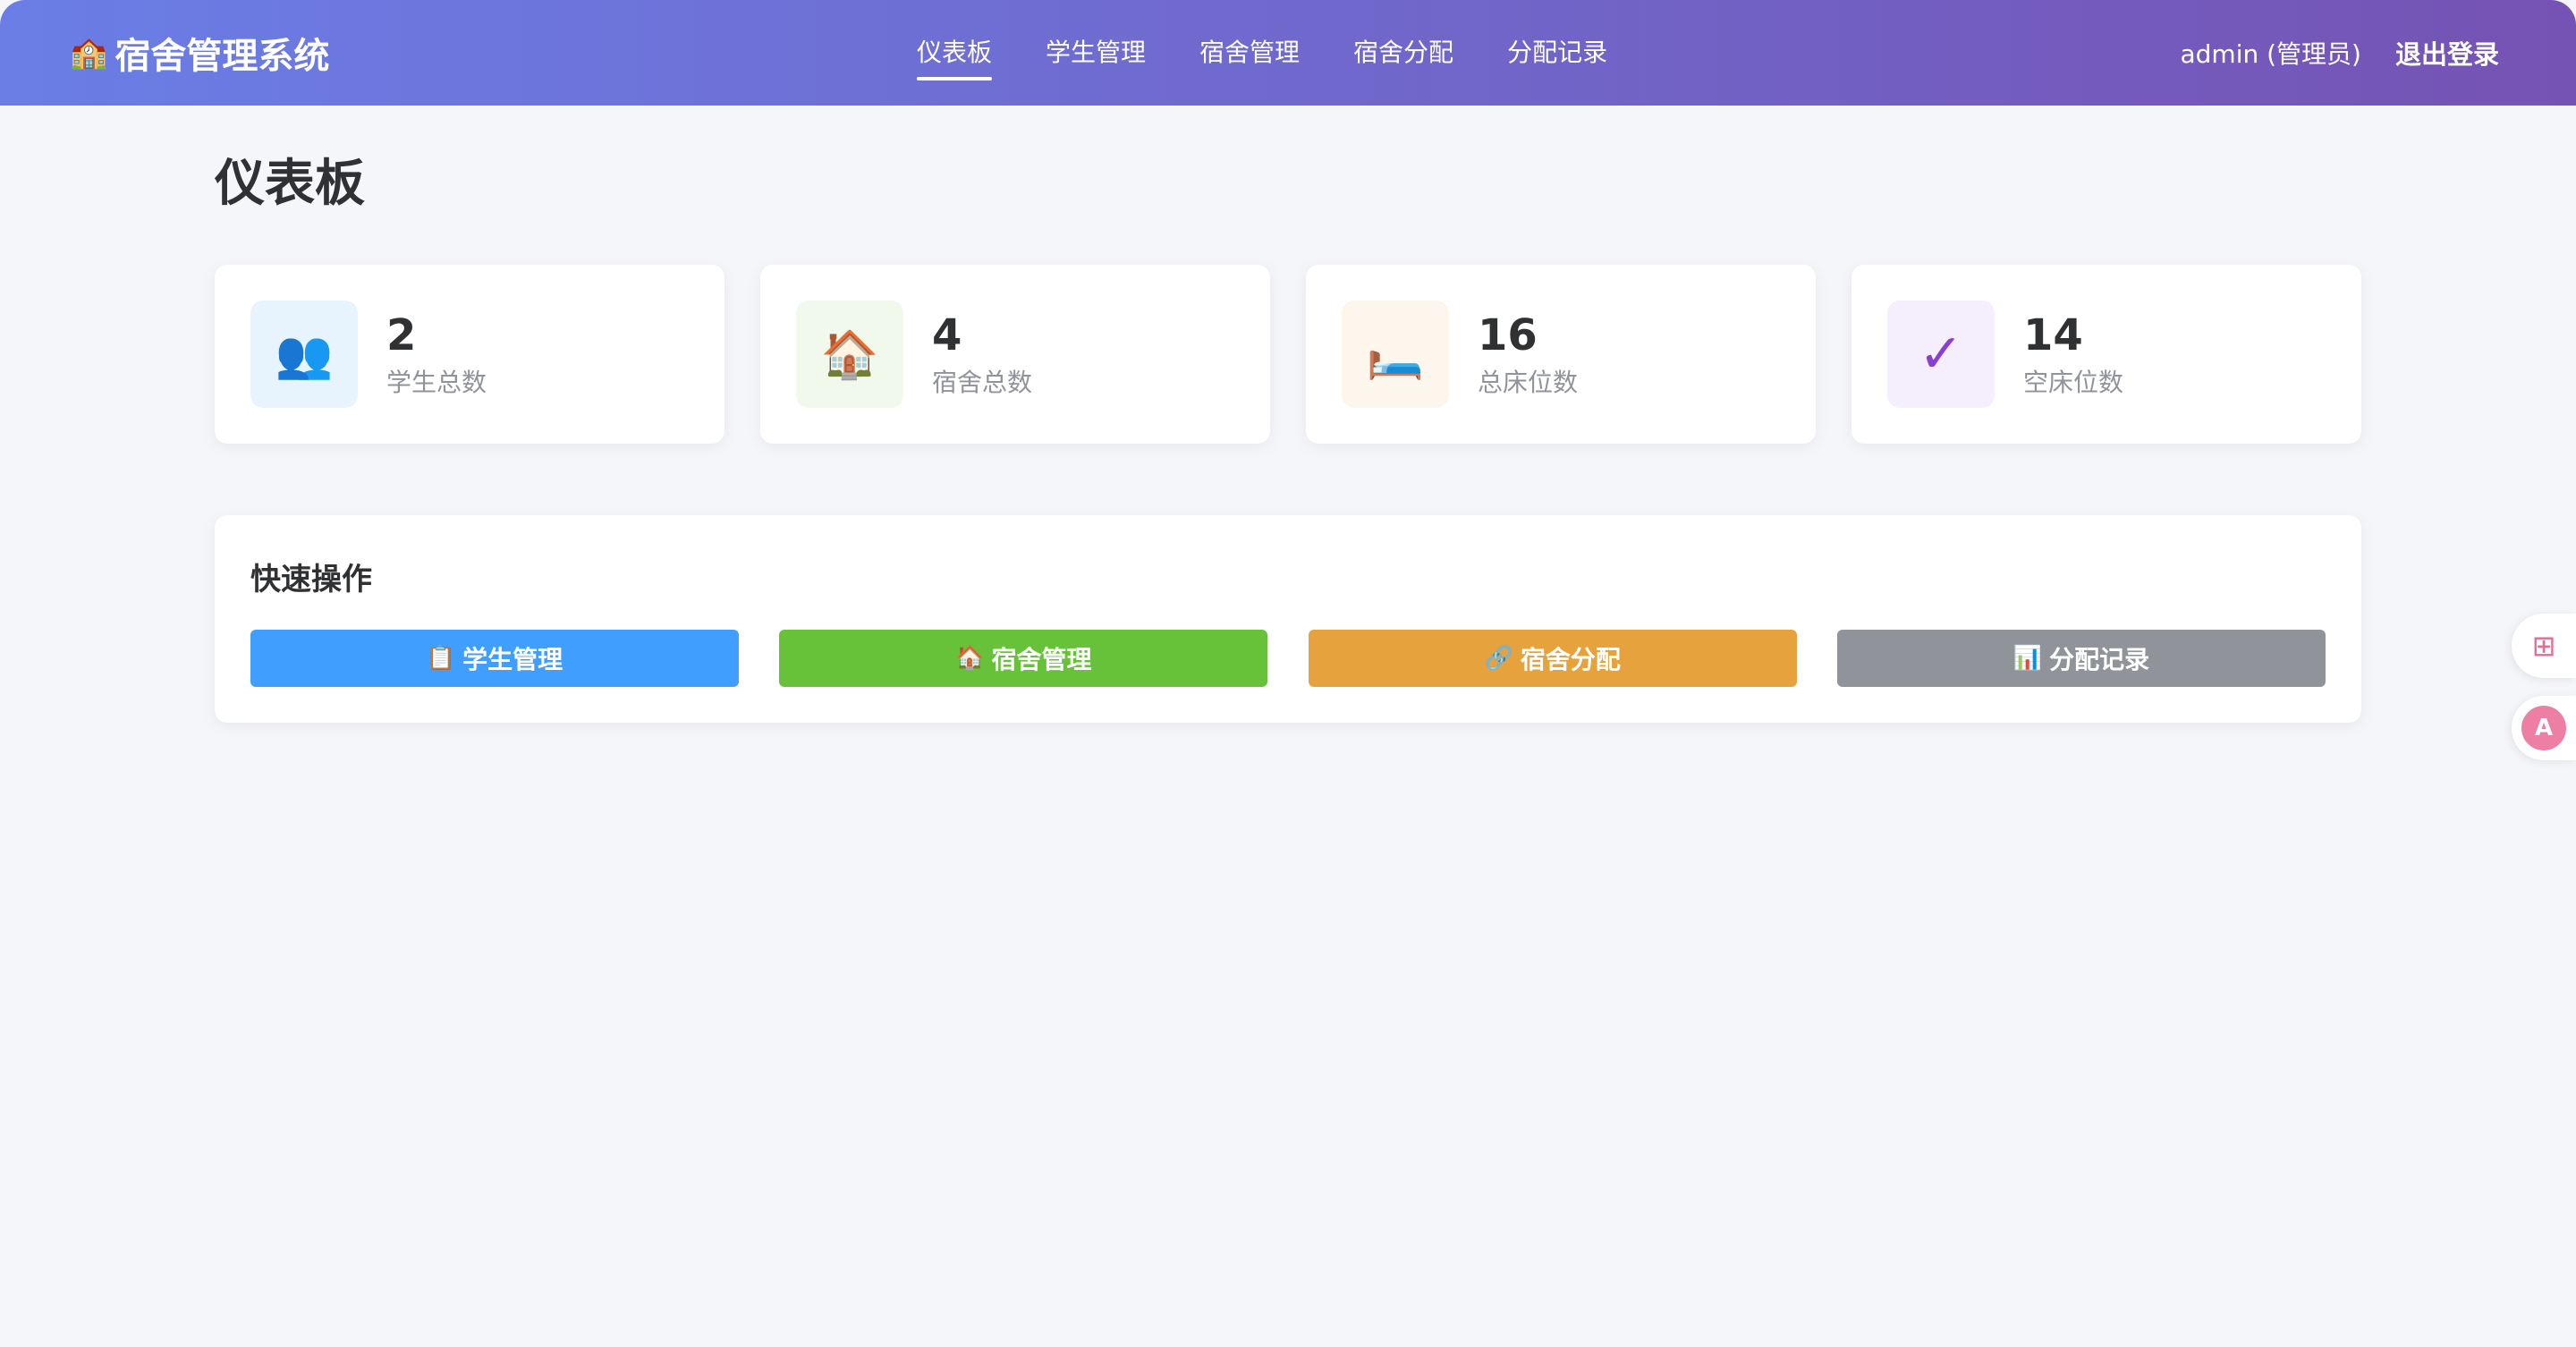  I want to click on stat-card-empty-beds: ✓ 14 空床位数, so click(2106, 354).